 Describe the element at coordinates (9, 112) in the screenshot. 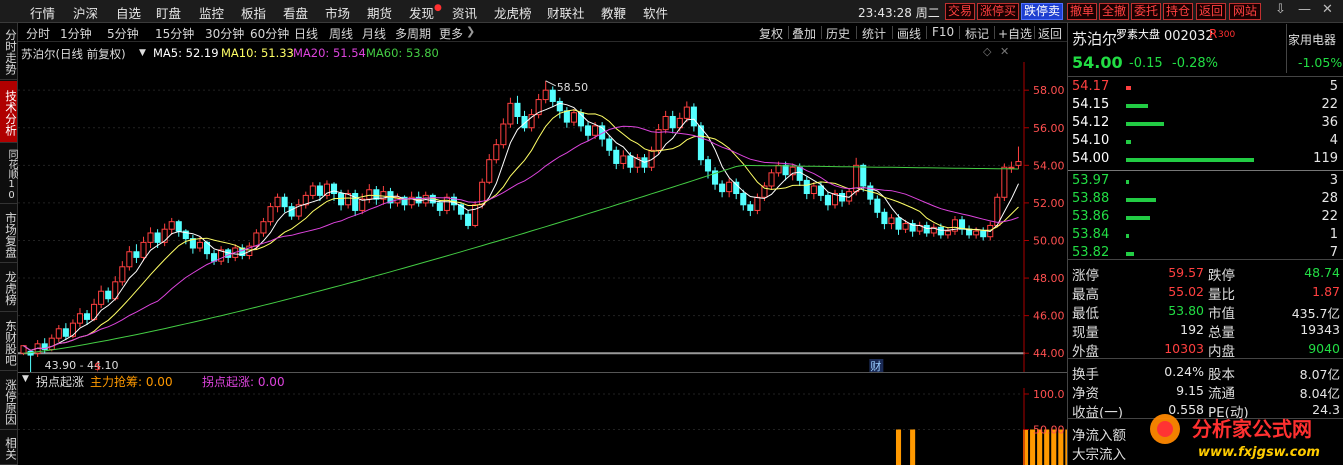

I see `side-tab-technical: 技术分析` at that location.